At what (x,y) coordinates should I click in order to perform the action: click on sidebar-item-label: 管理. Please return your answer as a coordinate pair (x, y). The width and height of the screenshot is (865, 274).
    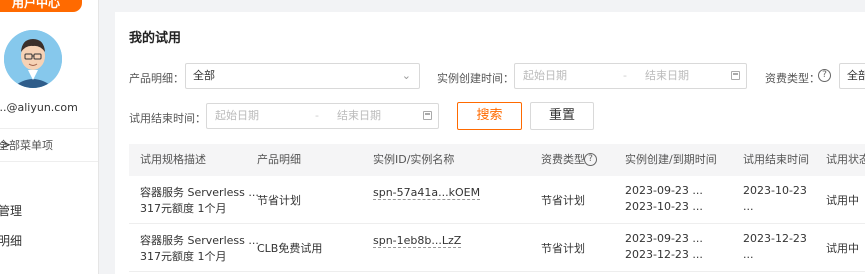
    Looking at the image, I should click on (11, 211).